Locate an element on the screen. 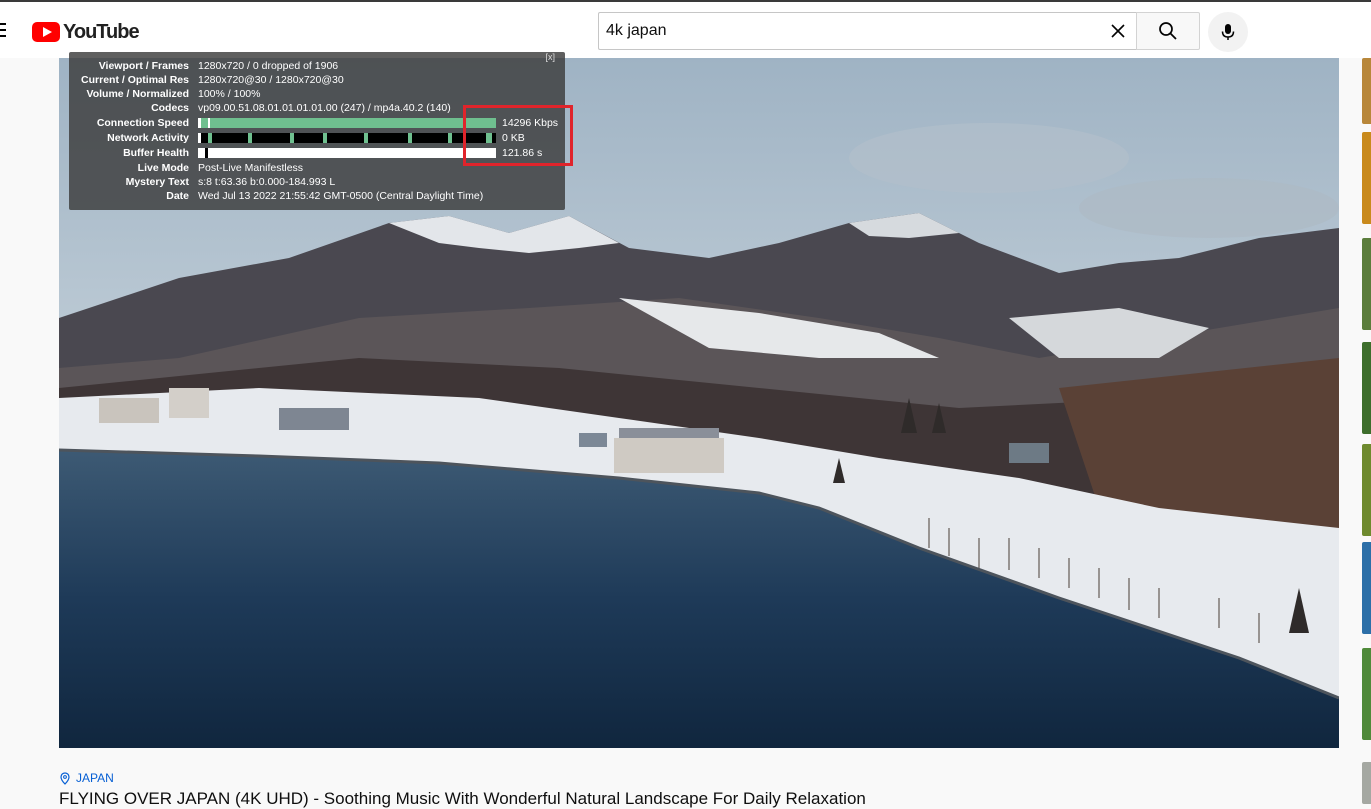  youtube-logo: YouTube is located at coordinates (86, 32).